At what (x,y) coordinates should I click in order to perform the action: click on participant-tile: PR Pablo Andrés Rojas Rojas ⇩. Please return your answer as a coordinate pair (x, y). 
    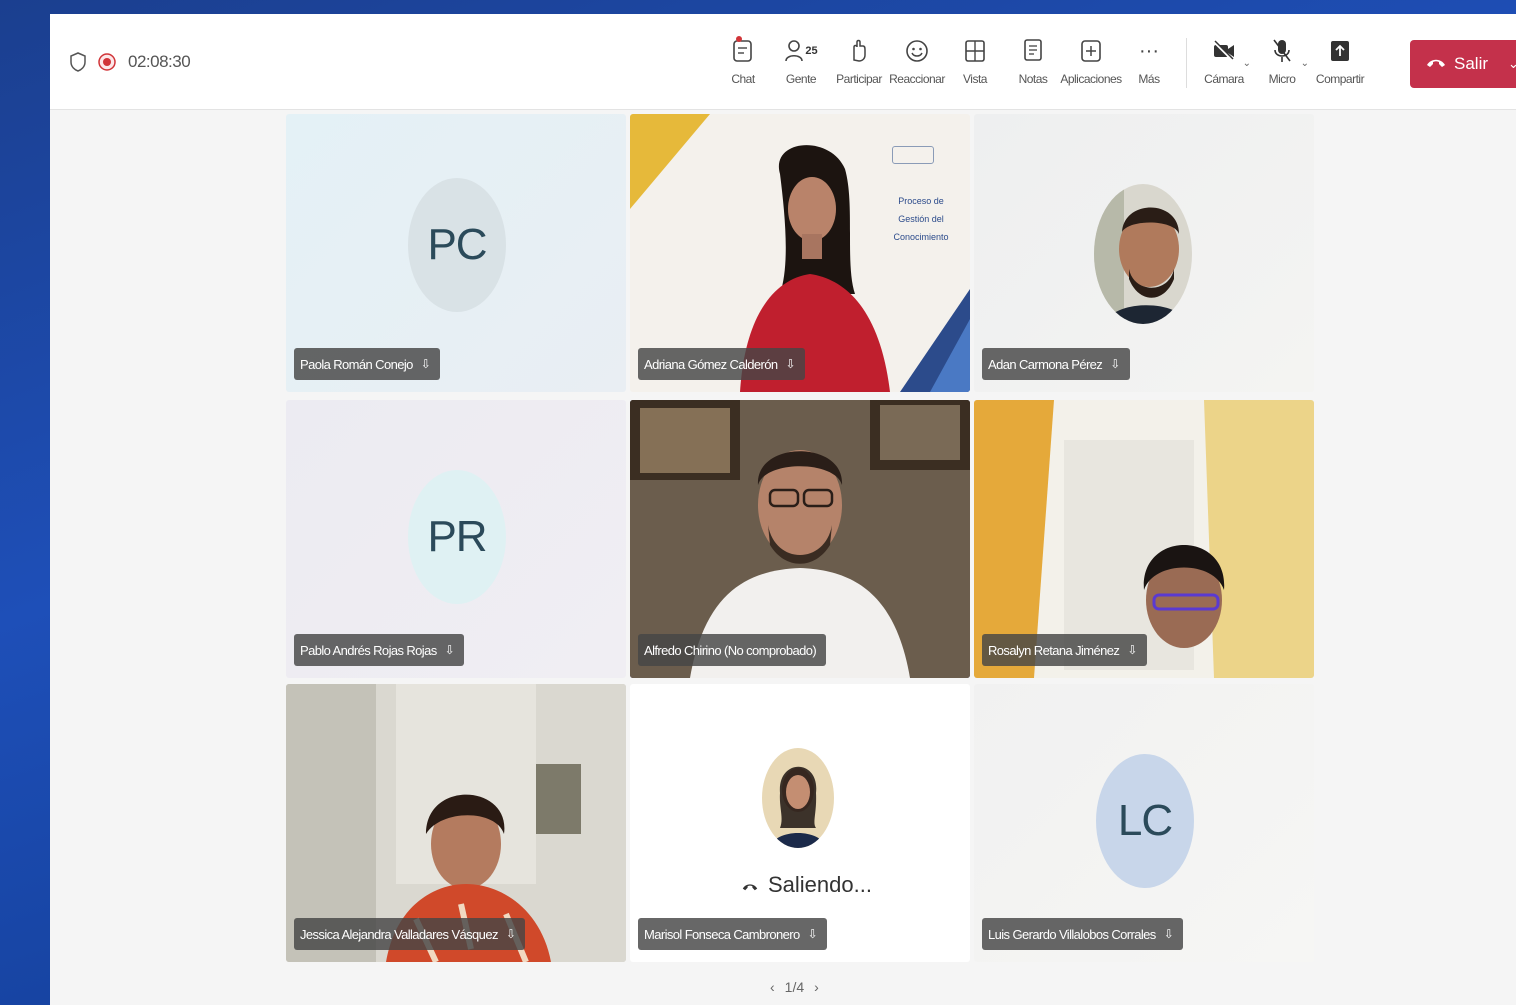
    Looking at the image, I should click on (456, 539).